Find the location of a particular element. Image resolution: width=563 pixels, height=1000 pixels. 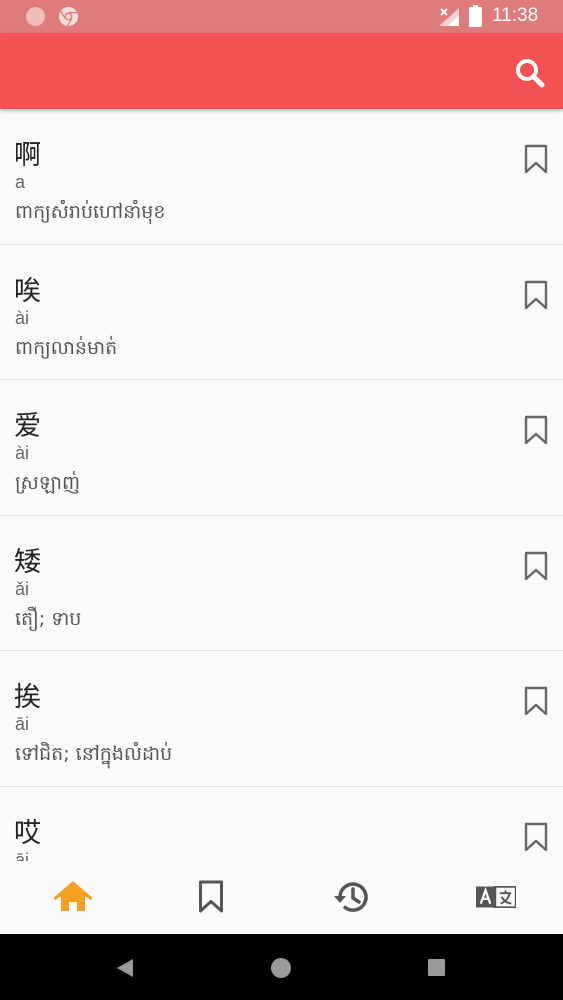

list-item: 唉 ài ពាក្យលាន់មាត់ is located at coordinates (281, 312).